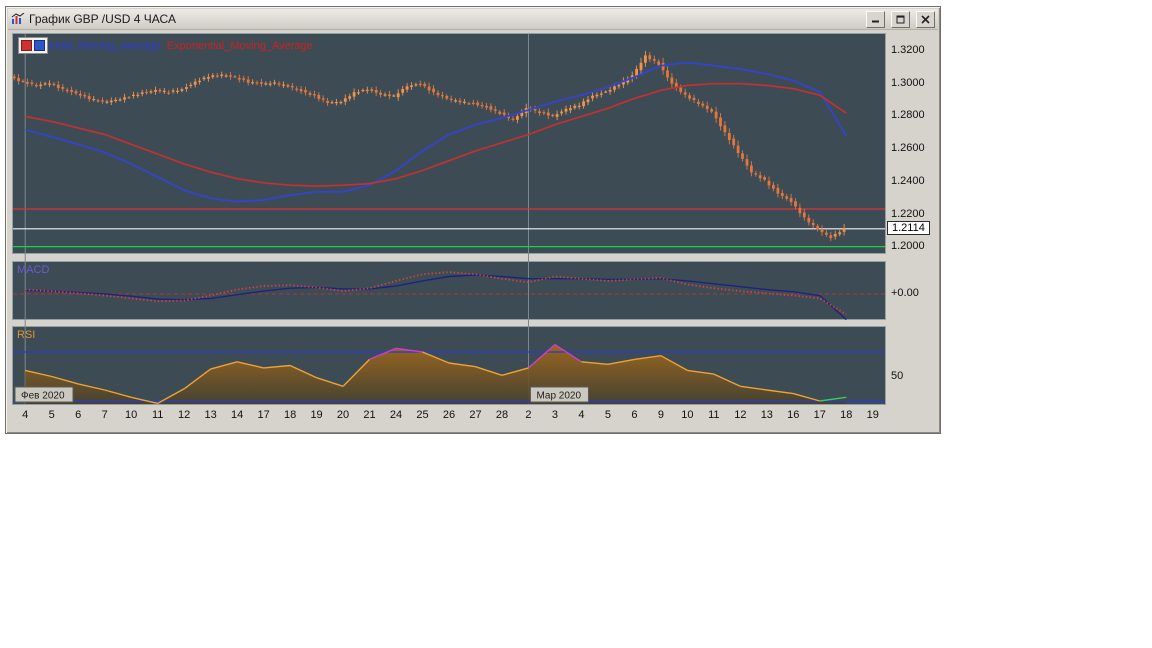 The height and width of the screenshot is (648, 1152). What do you see at coordinates (237, 415) in the screenshot?
I see `date-tick-label: 14` at bounding box center [237, 415].